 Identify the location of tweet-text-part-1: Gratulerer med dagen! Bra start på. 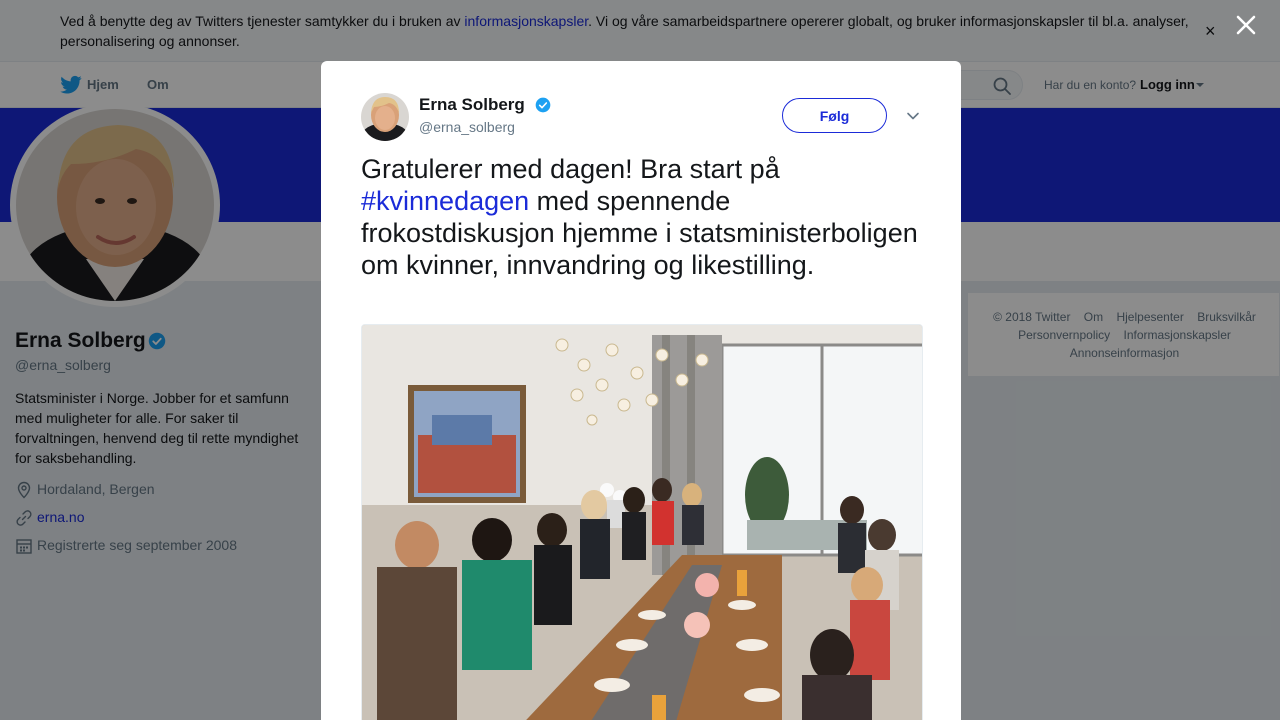
(570, 169).